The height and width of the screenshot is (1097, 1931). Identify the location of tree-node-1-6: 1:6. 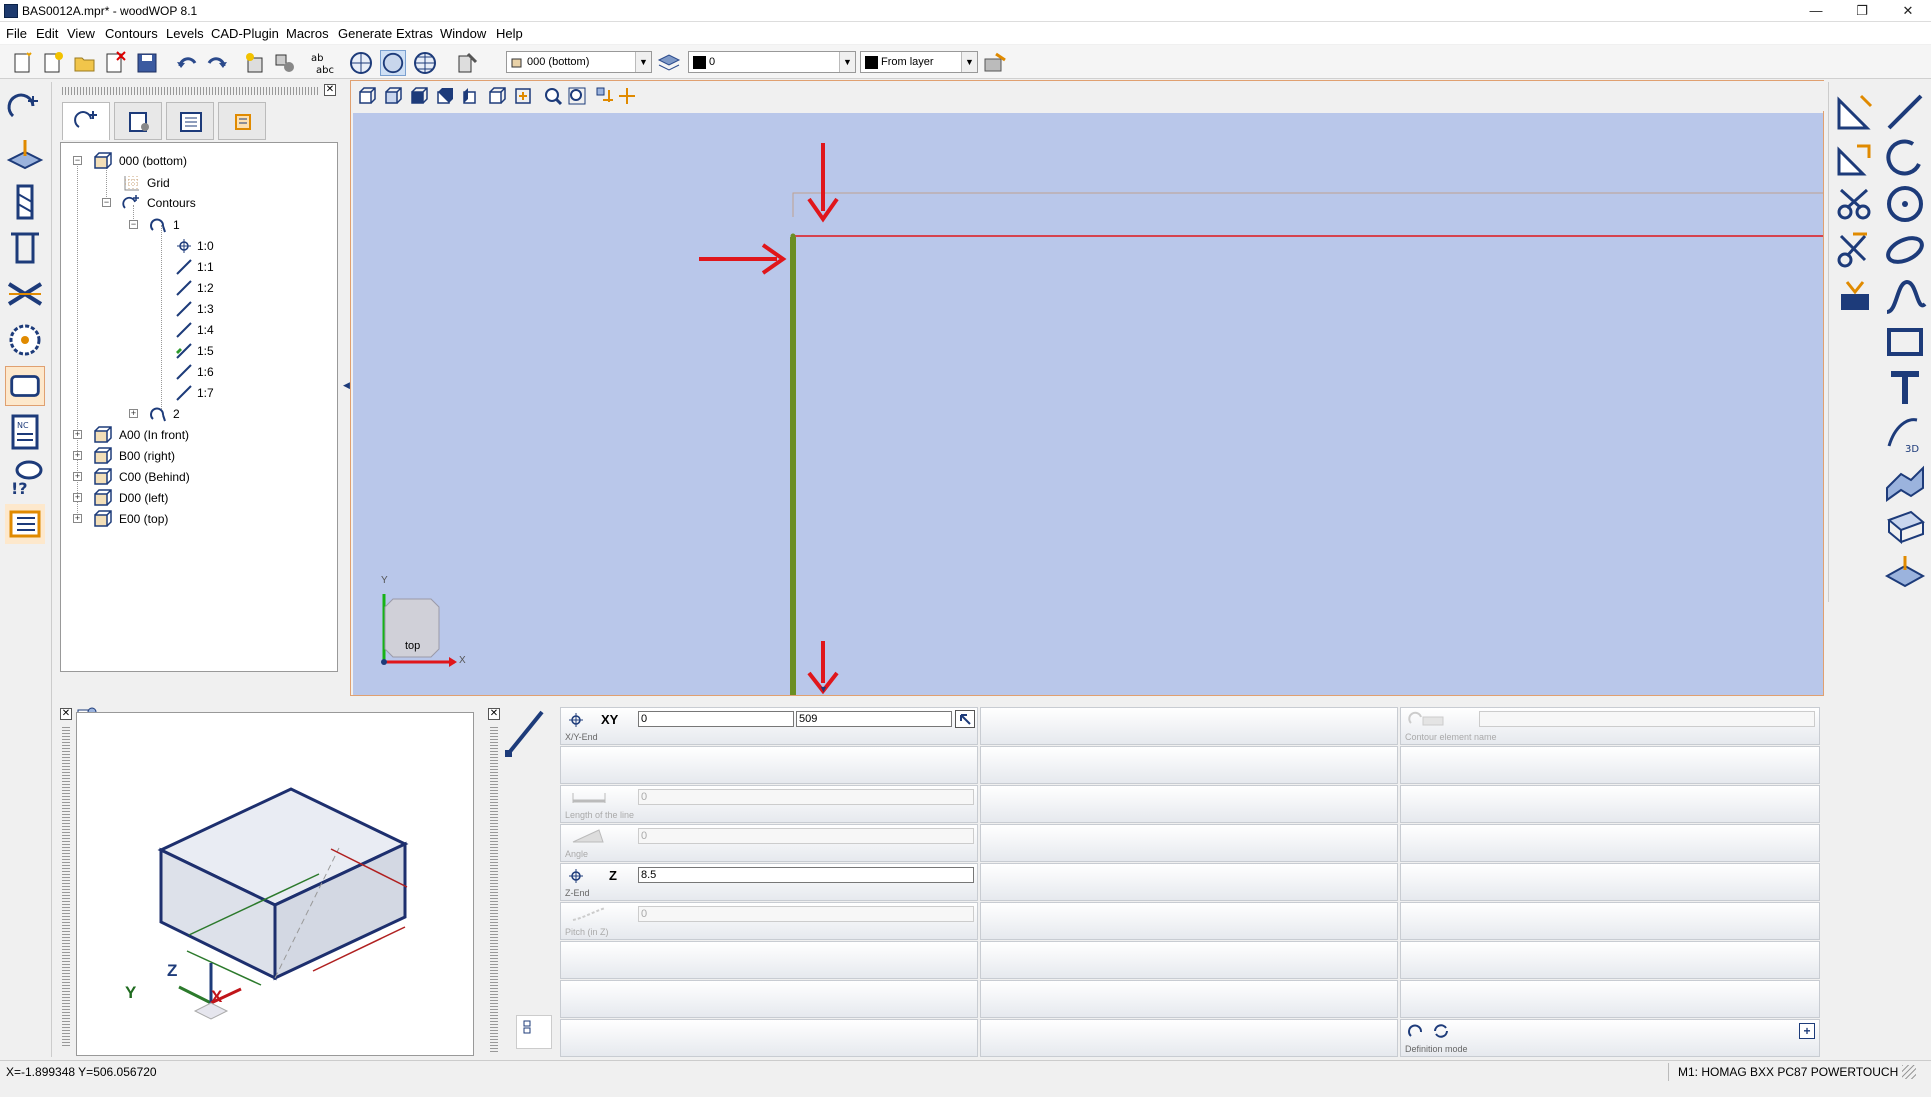
(196, 372).